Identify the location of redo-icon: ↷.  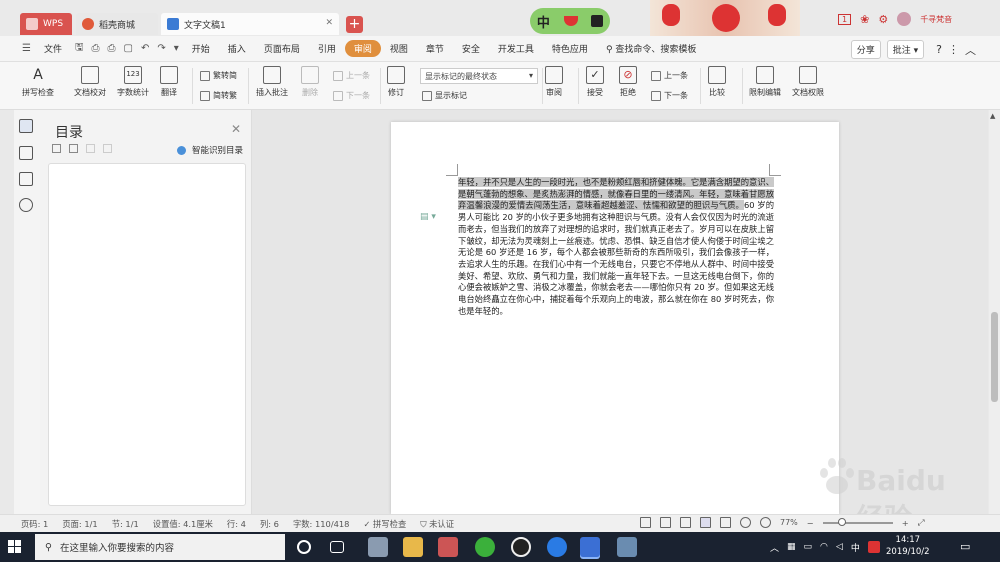
(161, 48).